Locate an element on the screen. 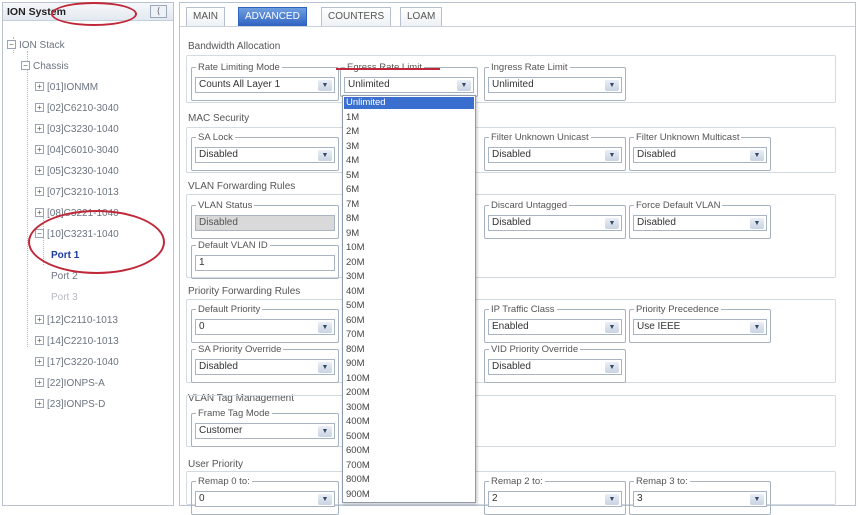  sa-priority-override-select: Disabled ▼ is located at coordinates (265, 367).